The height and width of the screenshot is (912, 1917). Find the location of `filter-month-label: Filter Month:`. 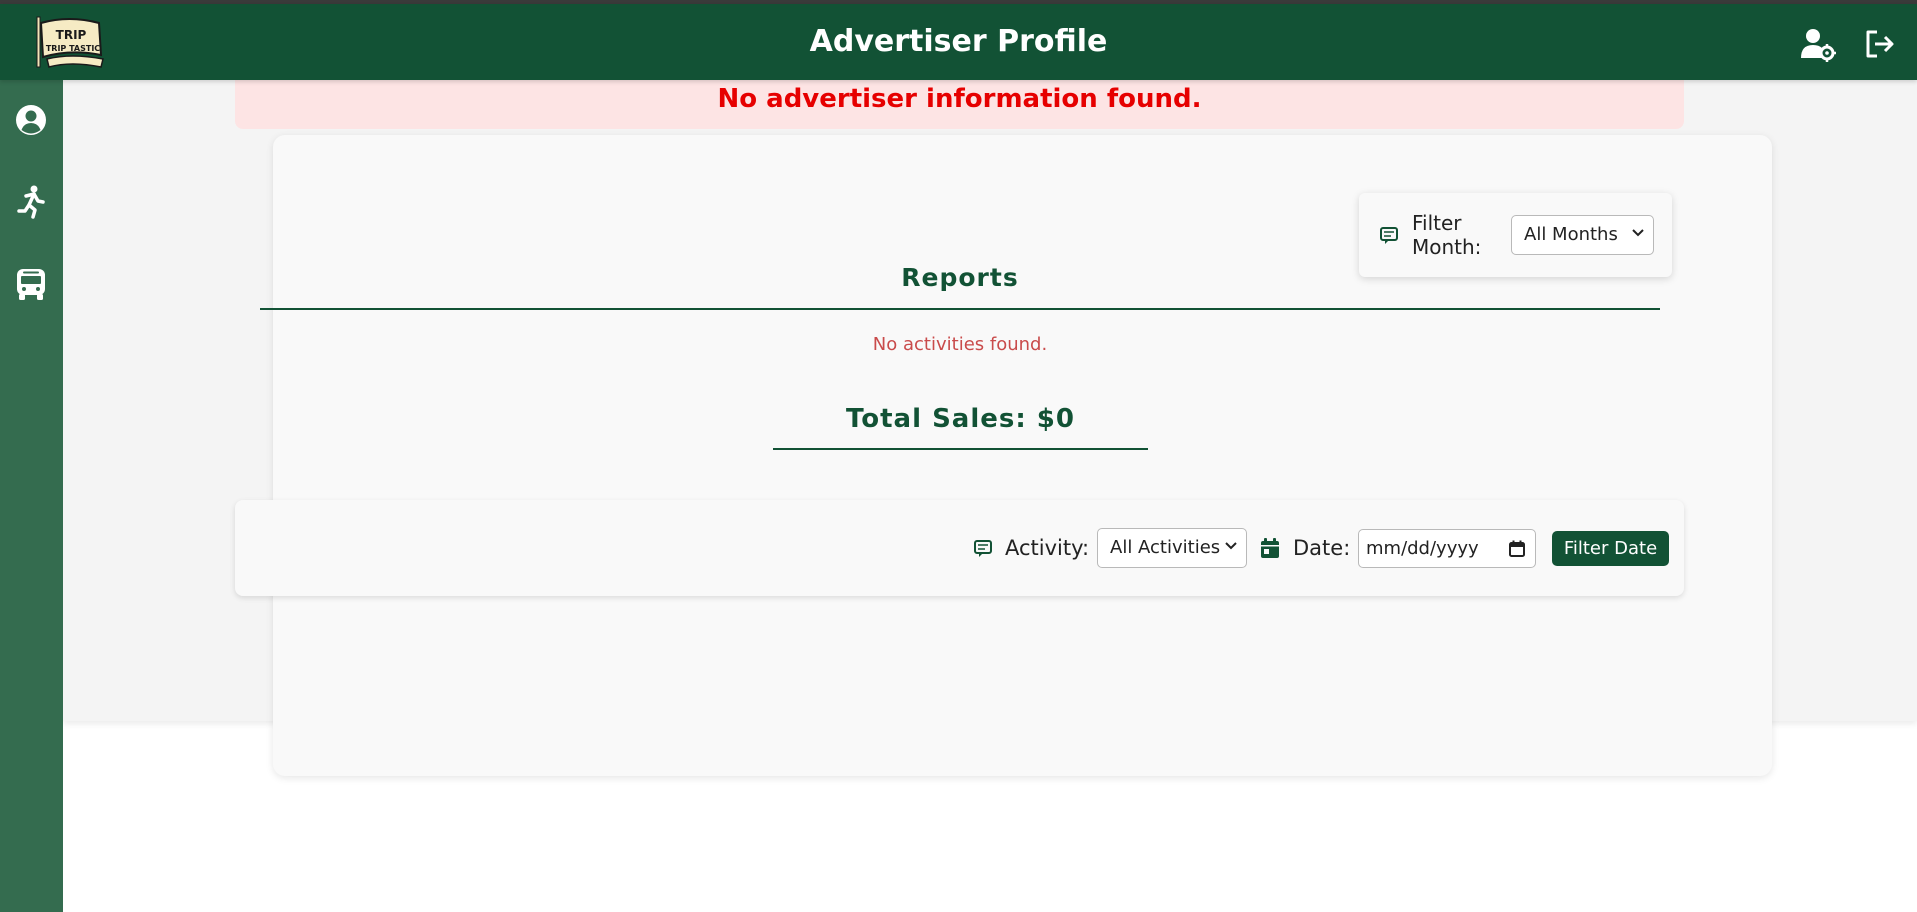

filter-month-label: Filter Month: is located at coordinates (1447, 235).